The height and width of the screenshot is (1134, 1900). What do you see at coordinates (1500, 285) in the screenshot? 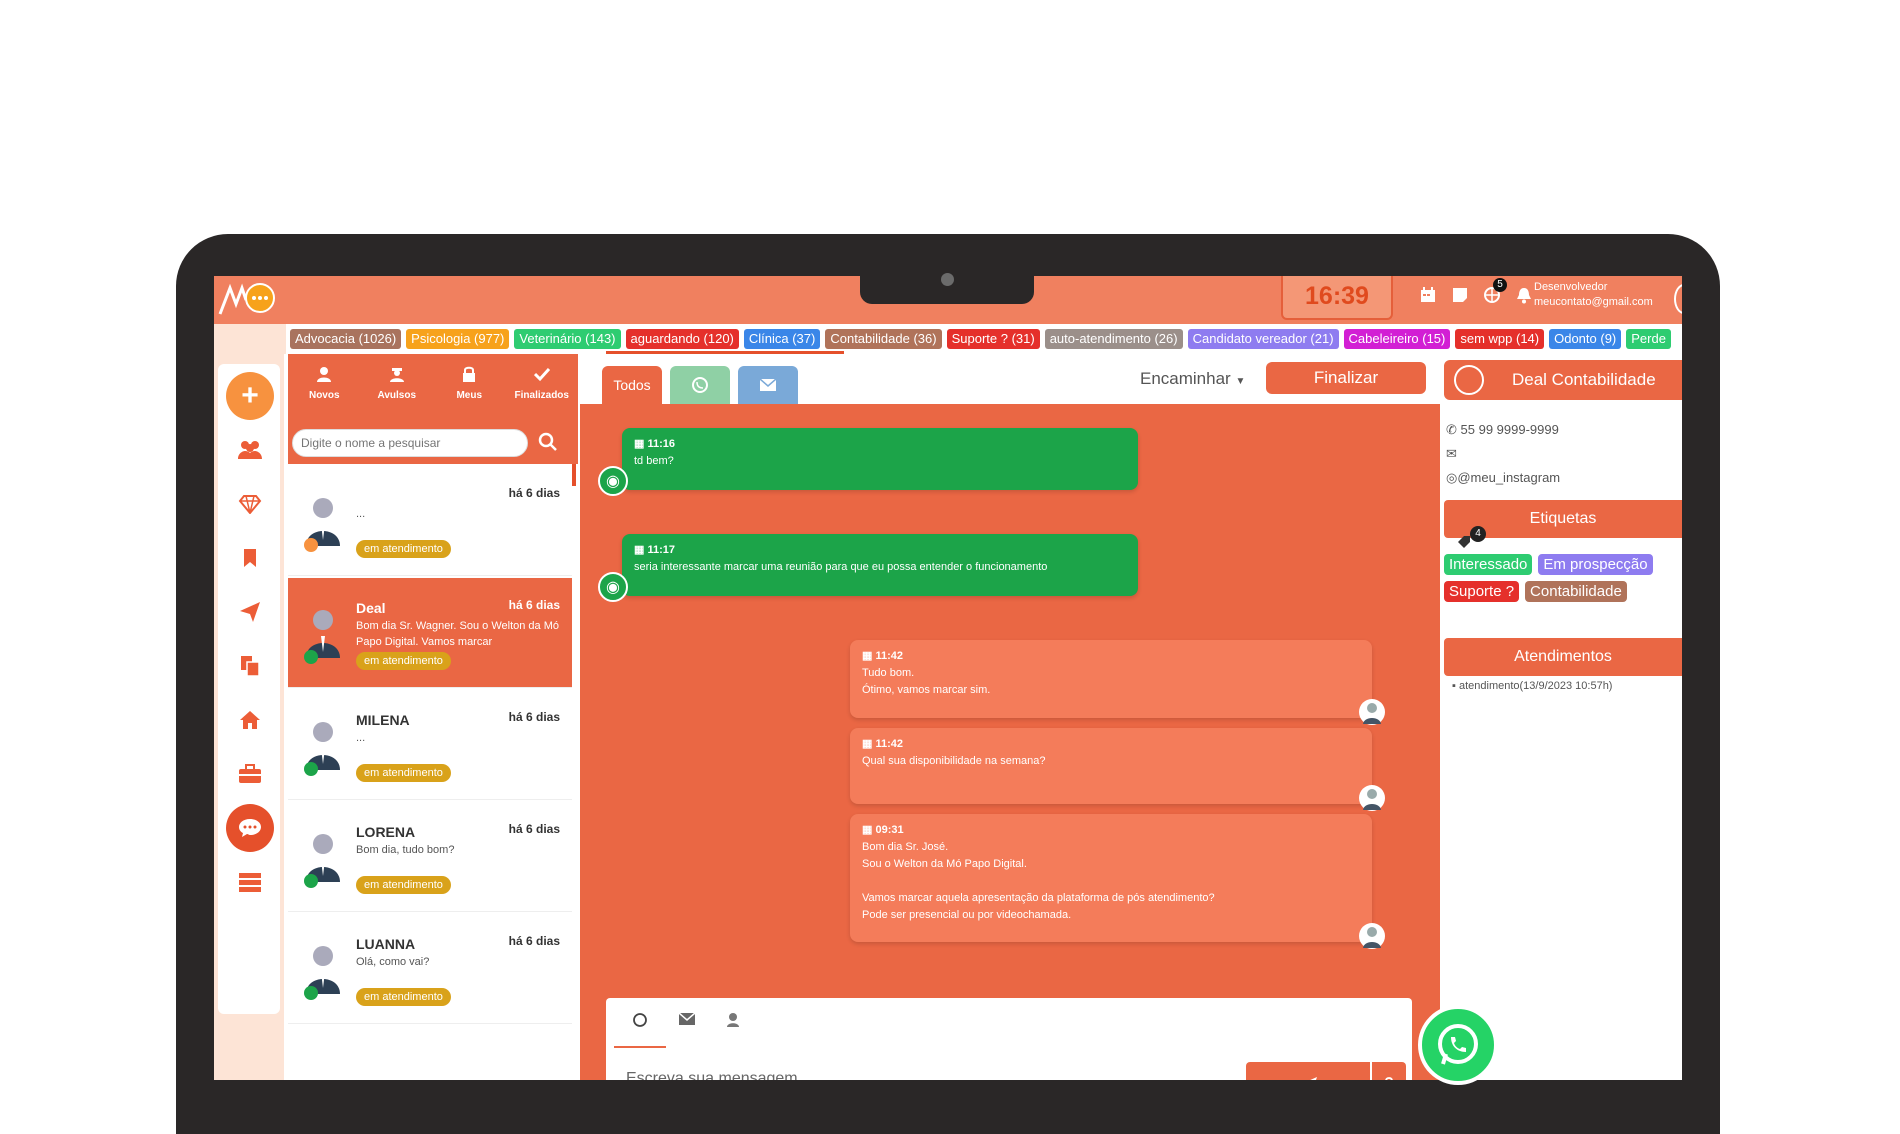
I see `notification-badge: 5` at bounding box center [1500, 285].